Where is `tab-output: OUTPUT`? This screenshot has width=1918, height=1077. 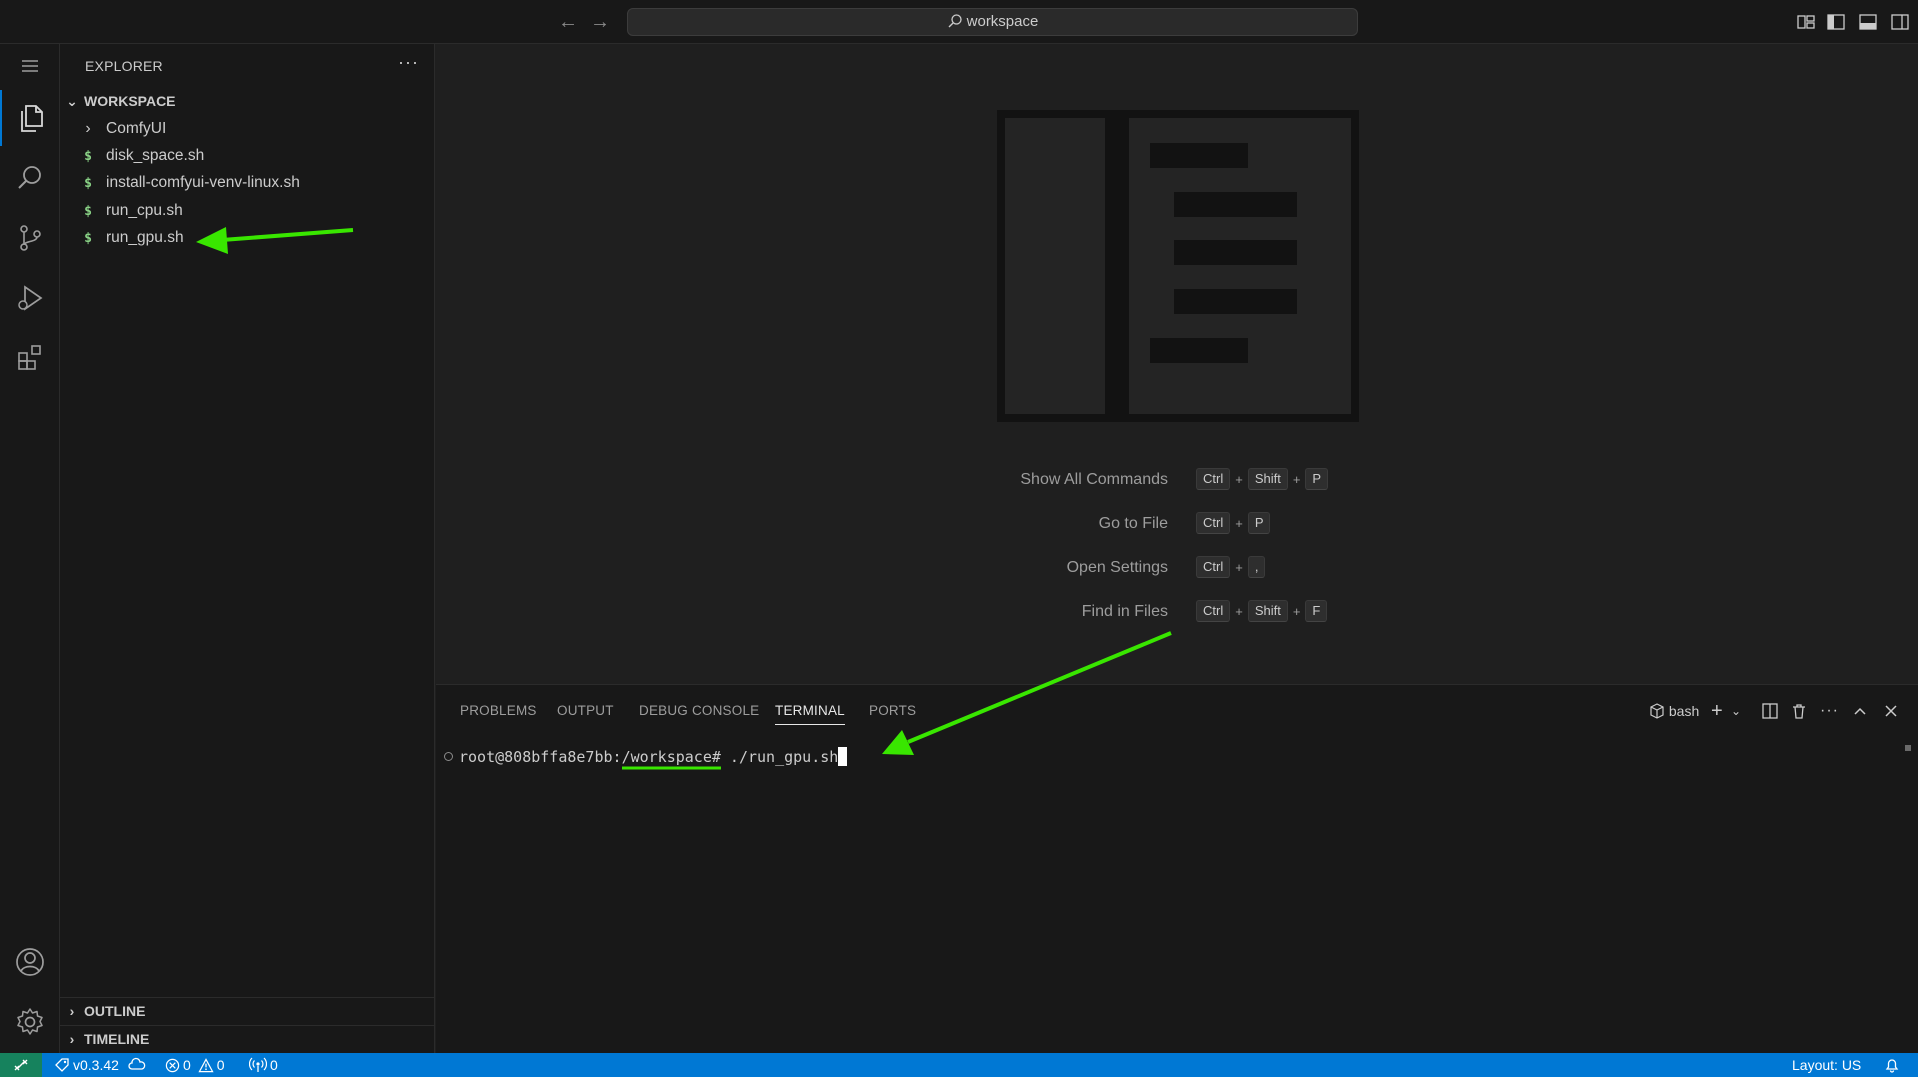
tab-output: OUTPUT is located at coordinates (585, 711).